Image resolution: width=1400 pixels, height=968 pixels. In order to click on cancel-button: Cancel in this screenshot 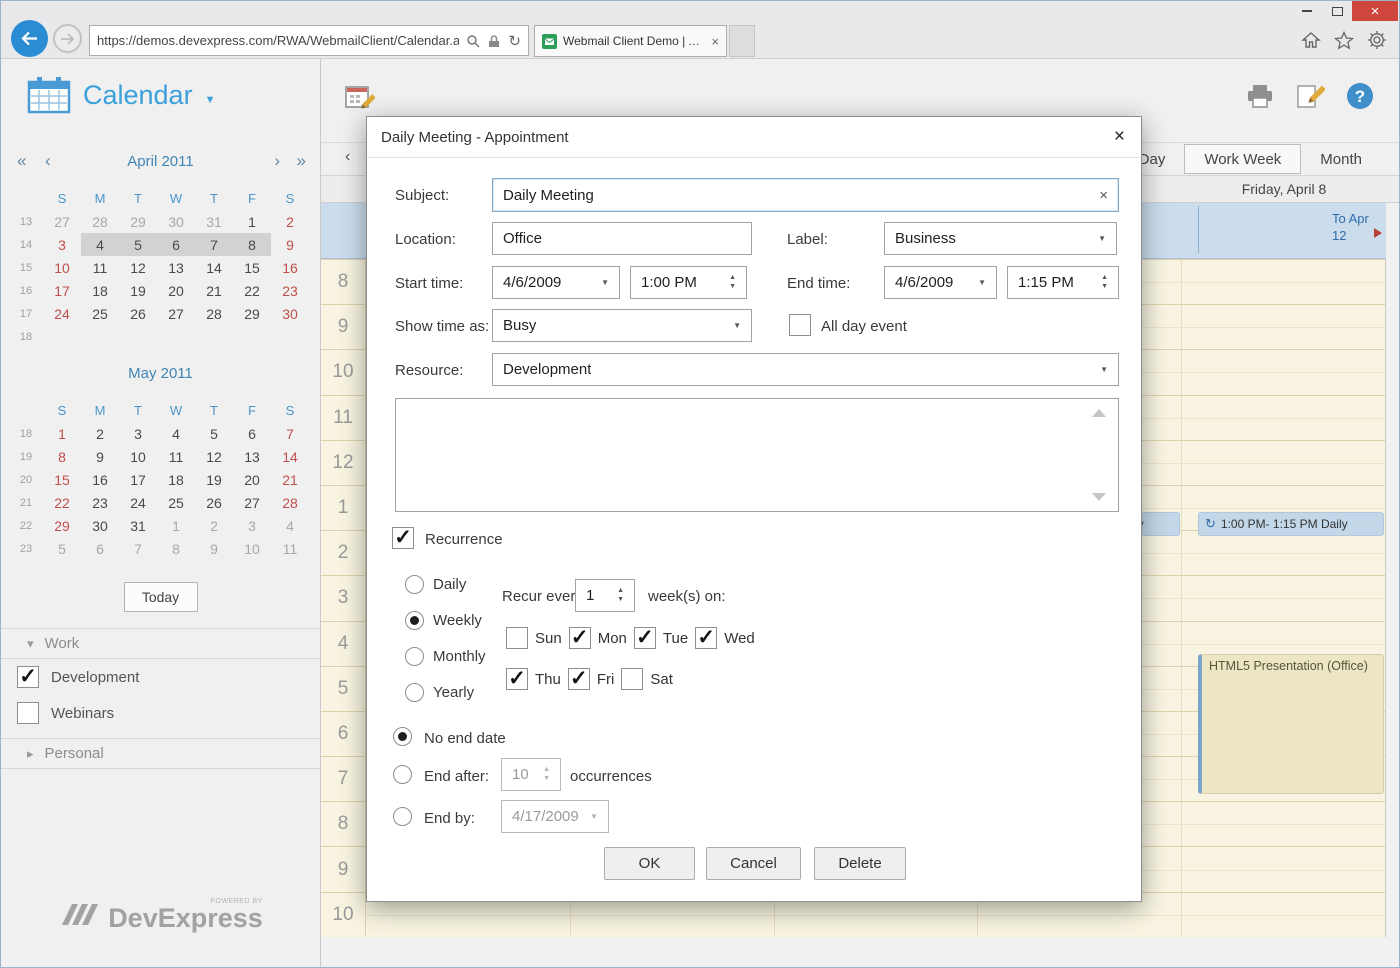, I will do `click(753, 863)`.